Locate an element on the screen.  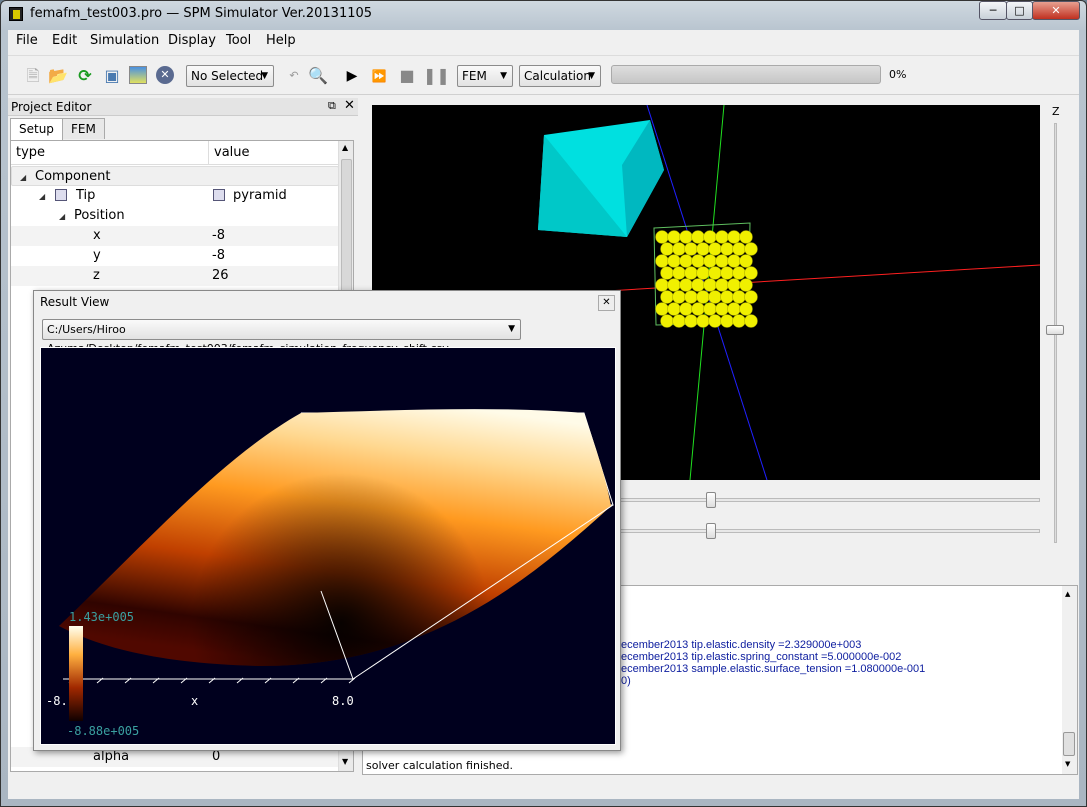
action-dropdown: Calculation ▼ is located at coordinates (560, 76).